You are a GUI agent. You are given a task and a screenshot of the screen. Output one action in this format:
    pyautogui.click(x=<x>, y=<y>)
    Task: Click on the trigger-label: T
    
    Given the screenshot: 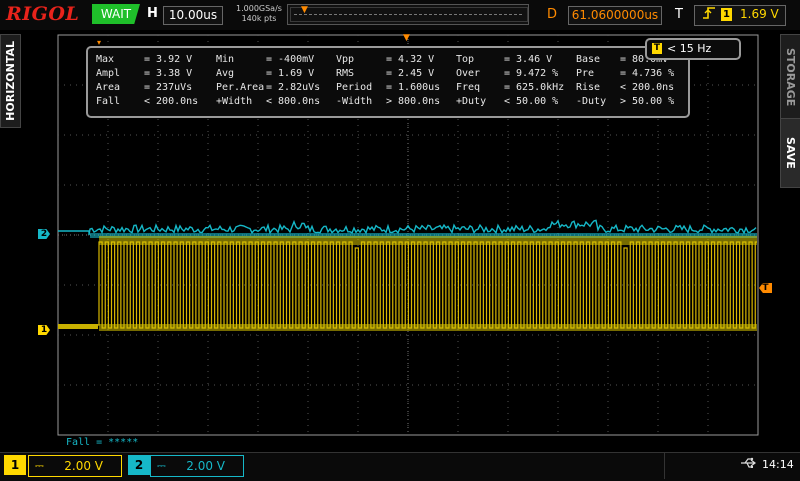 What is the action you would take?
    pyautogui.click(x=679, y=14)
    